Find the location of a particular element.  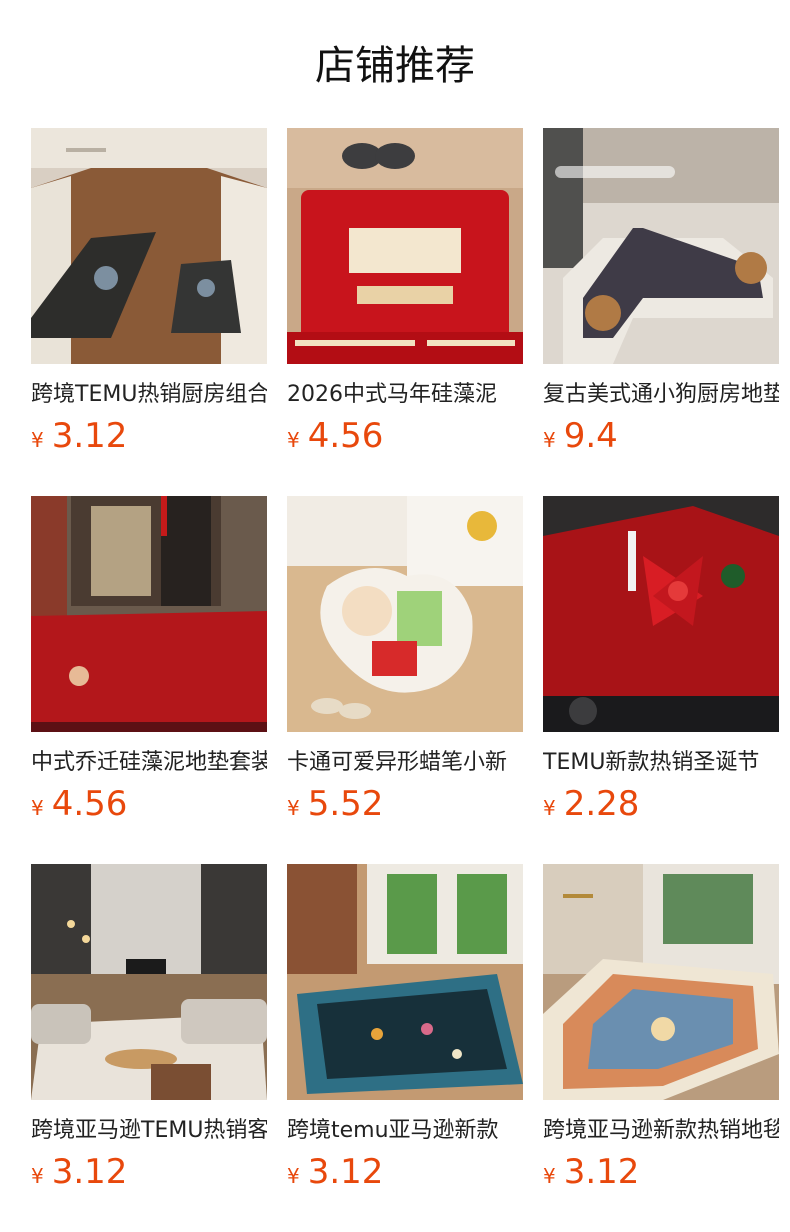

product-card: 卡通可爱异形蜡笔小新 ¥ 5.52 is located at coordinates (405, 660).